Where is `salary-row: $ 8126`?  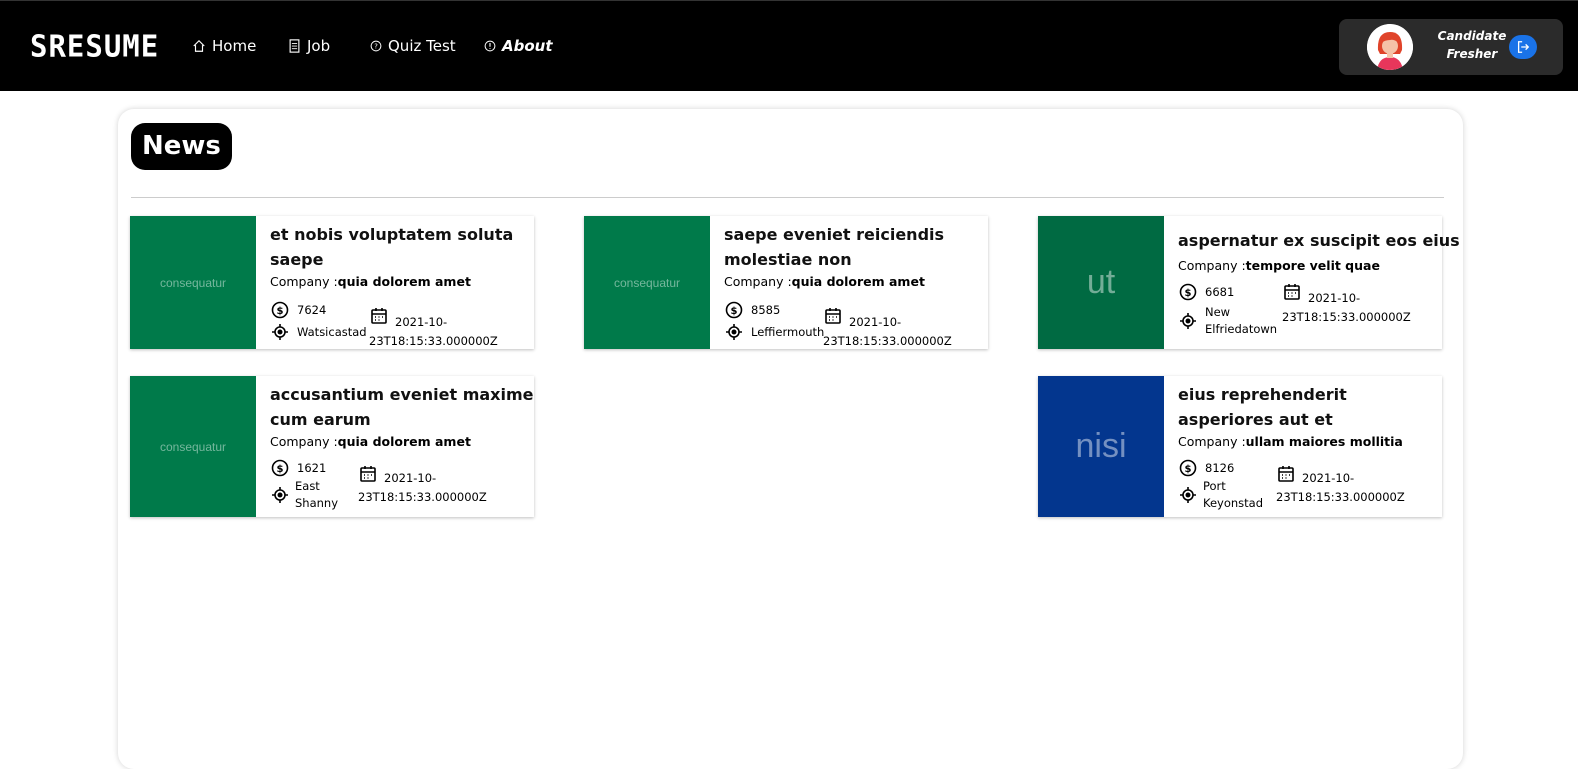 salary-row: $ 8126 is located at coordinates (1206, 468).